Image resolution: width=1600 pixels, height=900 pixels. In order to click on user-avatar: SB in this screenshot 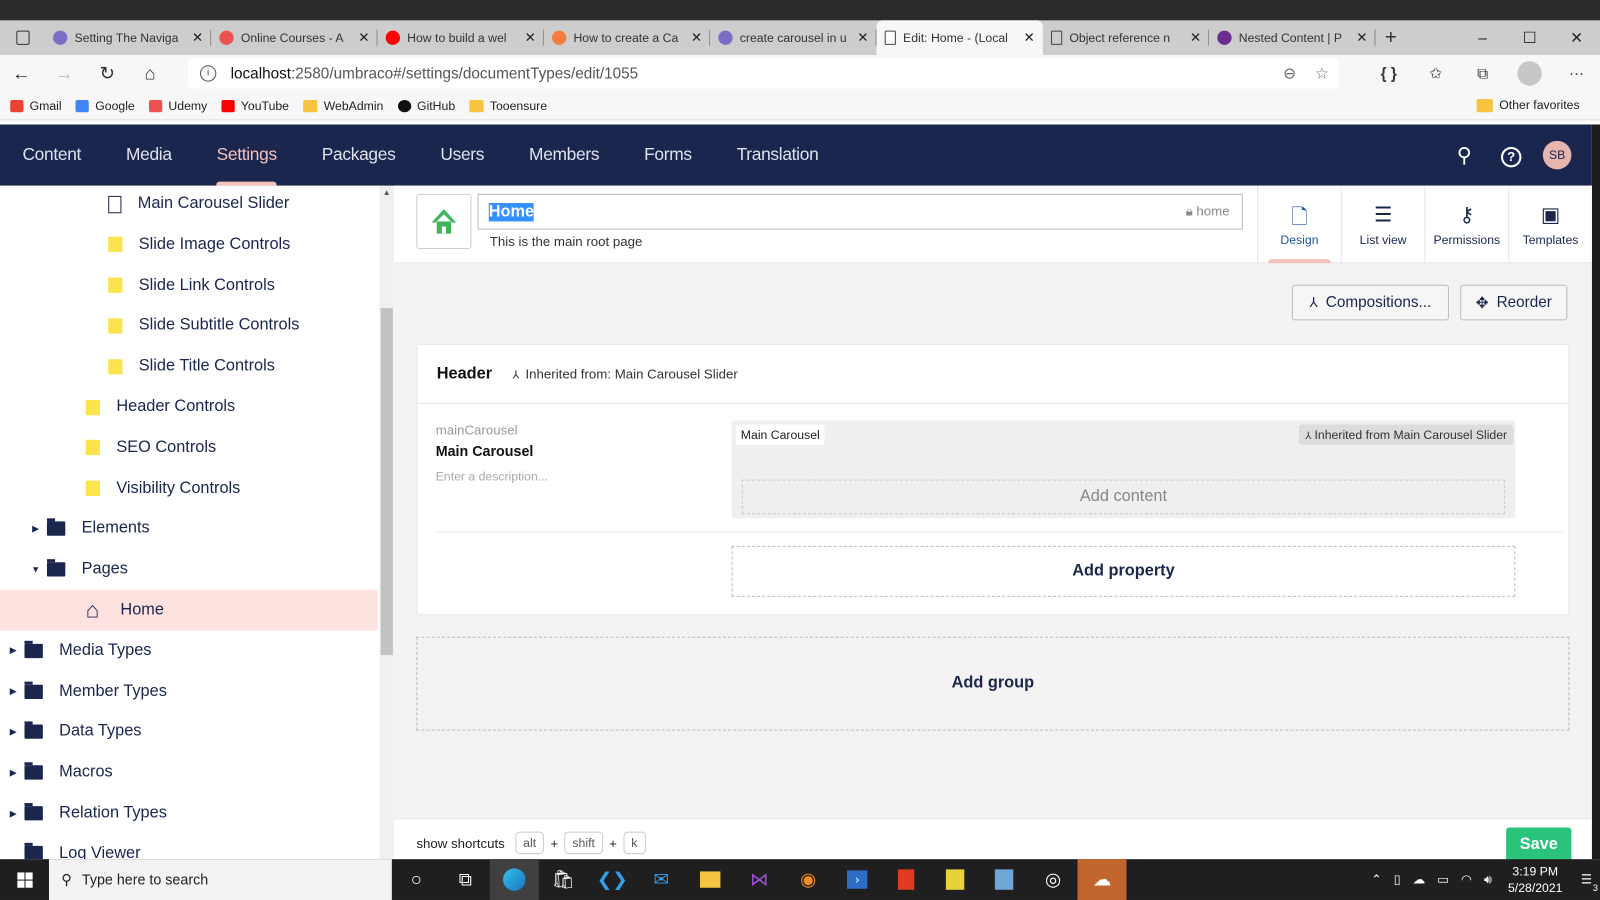, I will do `click(1557, 155)`.